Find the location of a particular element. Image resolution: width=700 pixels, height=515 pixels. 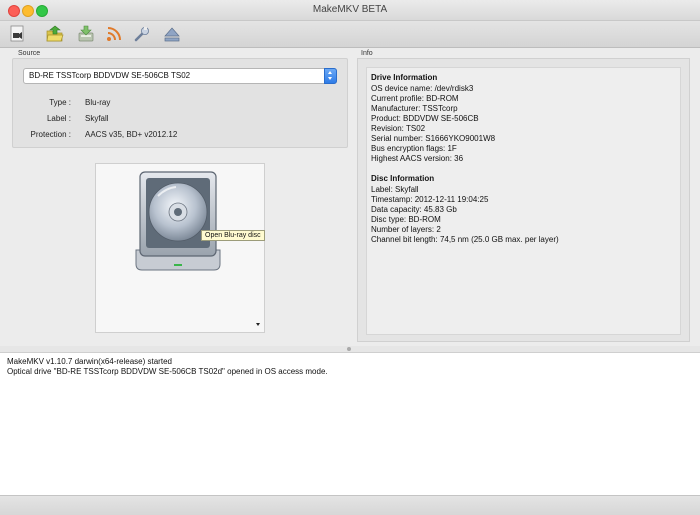

title-bar: MakeMKV BETA is located at coordinates (350, 10).